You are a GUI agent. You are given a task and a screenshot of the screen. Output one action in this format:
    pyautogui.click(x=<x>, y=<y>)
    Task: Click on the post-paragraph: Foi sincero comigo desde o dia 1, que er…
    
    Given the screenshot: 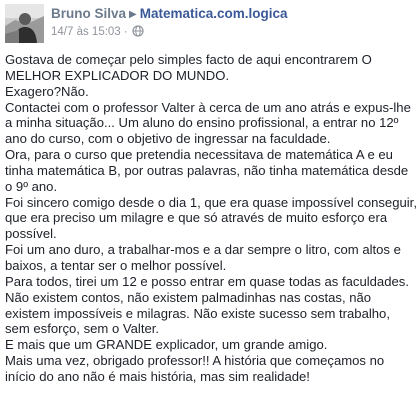 What is the action you would take?
    pyautogui.click(x=211, y=218)
    